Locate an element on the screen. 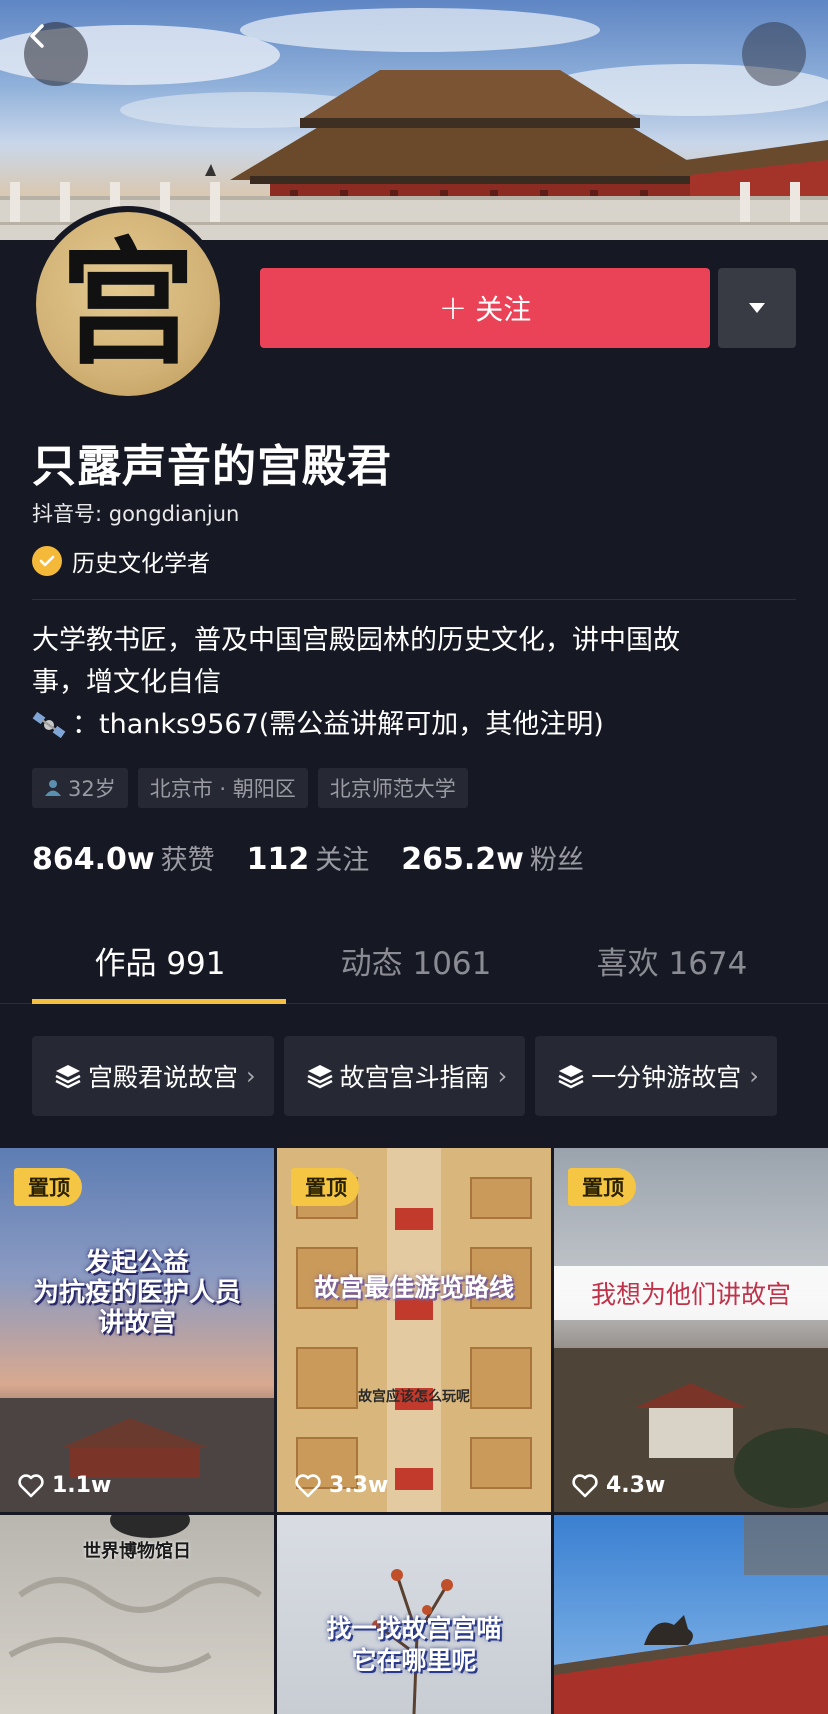 The height and width of the screenshot is (1714, 828). stat-following-label: 关注 is located at coordinates (342, 860).